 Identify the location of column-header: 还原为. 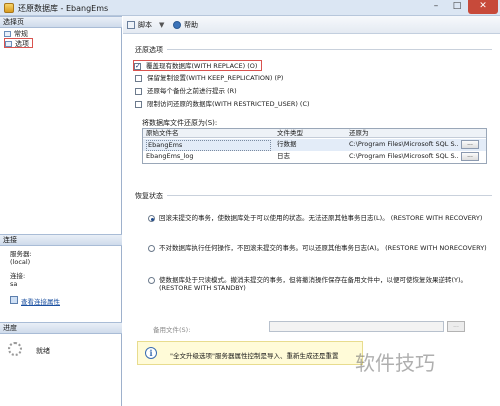
(359, 133).